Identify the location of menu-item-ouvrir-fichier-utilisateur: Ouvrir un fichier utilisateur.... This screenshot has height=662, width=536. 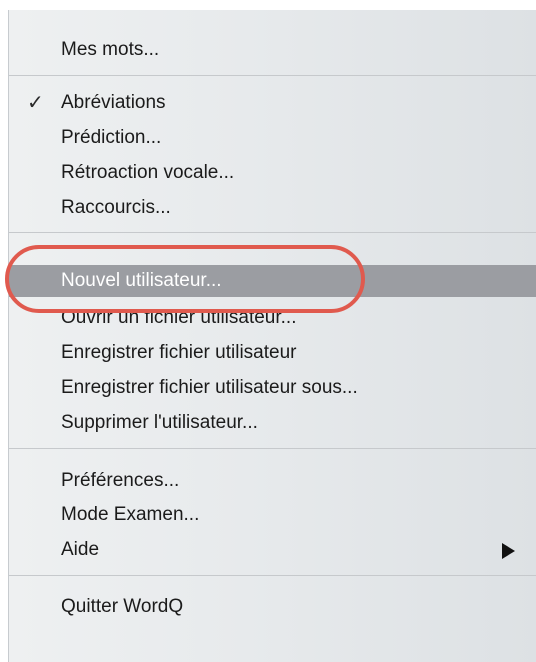
(272, 318).